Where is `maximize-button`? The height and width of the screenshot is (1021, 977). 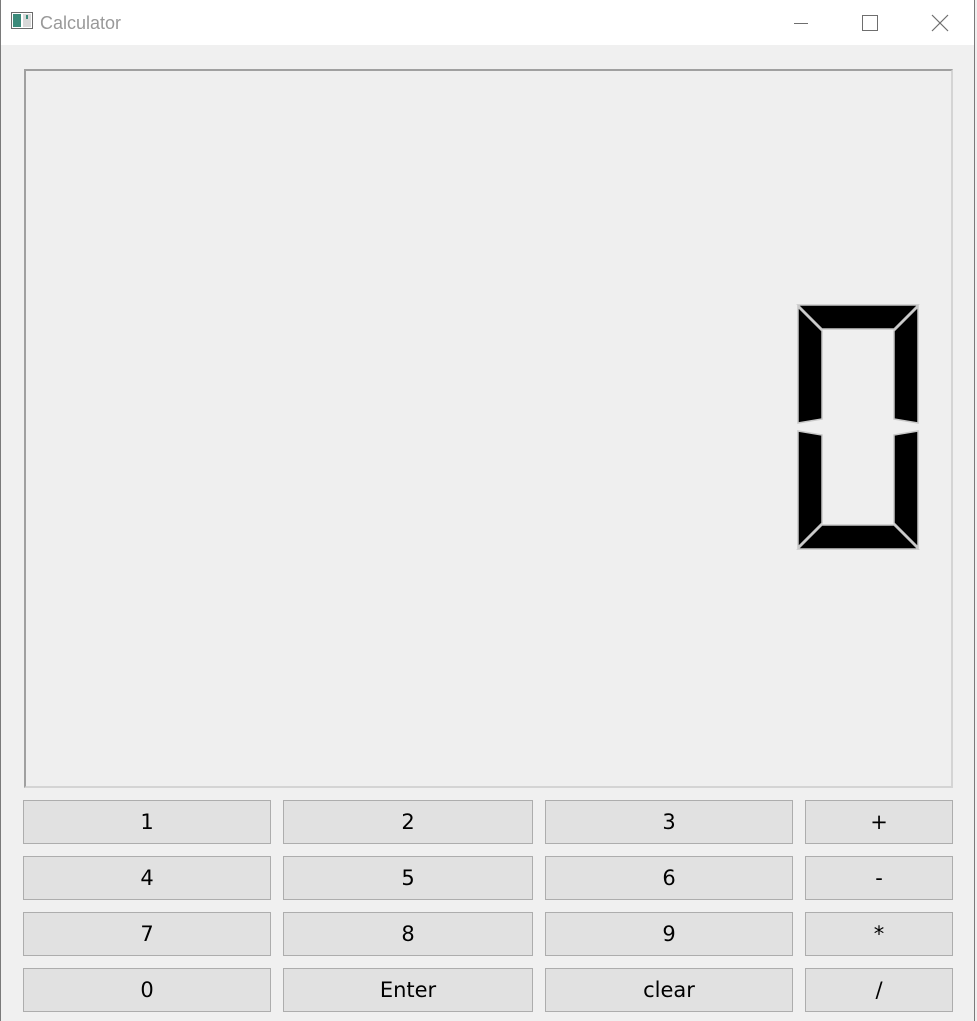
maximize-button is located at coordinates (870, 22).